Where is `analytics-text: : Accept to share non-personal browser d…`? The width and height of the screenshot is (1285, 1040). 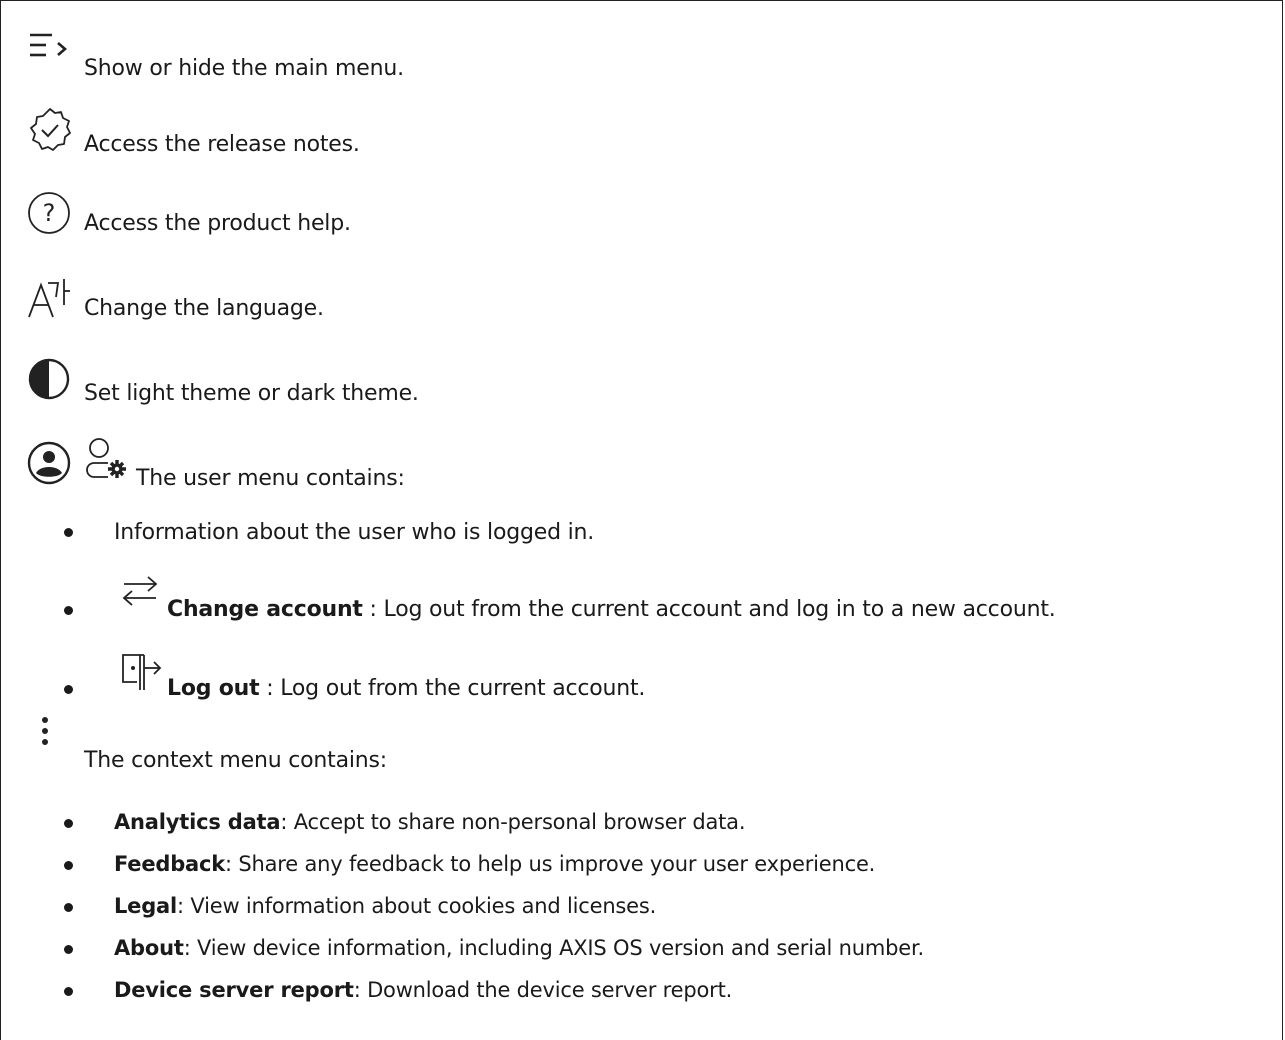
analytics-text: : Accept to share non-personal browser d… is located at coordinates (513, 822).